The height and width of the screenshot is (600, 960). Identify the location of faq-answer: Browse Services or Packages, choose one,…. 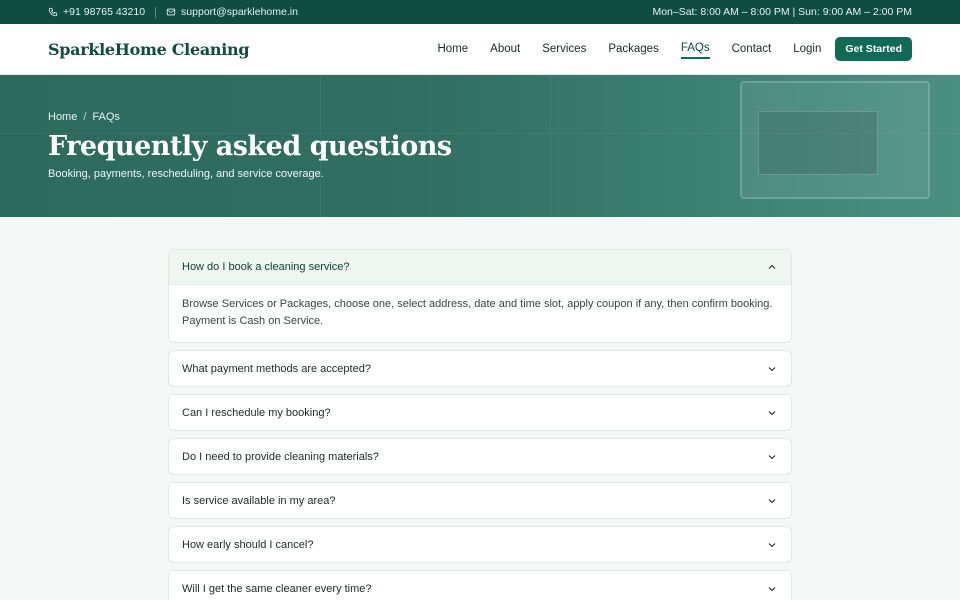
(477, 312).